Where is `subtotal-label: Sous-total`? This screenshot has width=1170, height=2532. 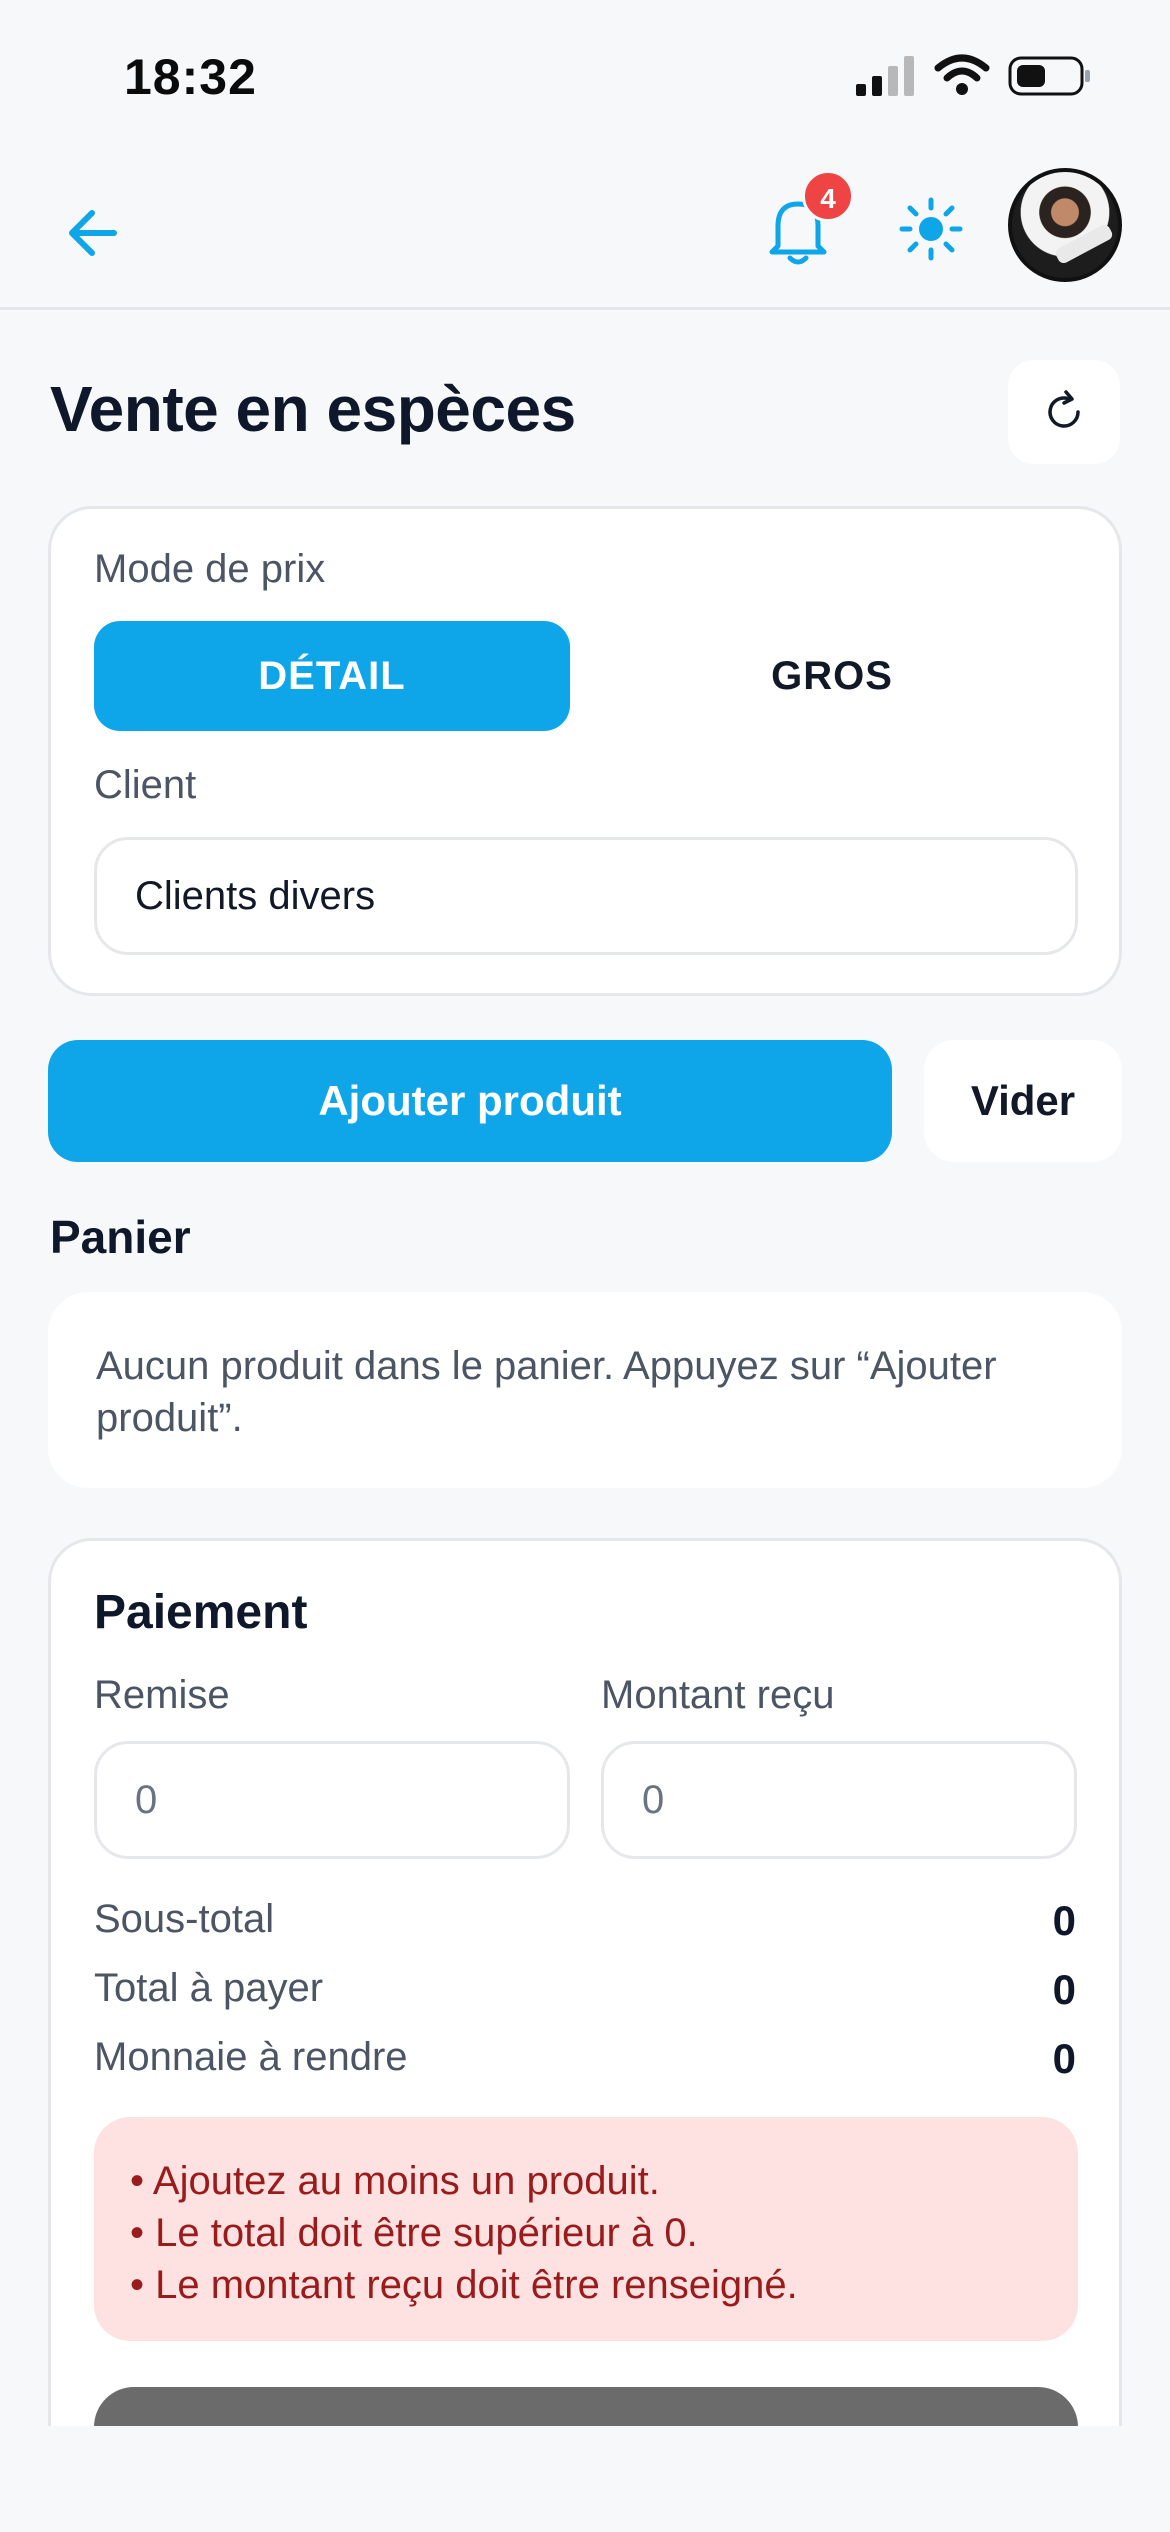
subtotal-label: Sous-total is located at coordinates (184, 1919).